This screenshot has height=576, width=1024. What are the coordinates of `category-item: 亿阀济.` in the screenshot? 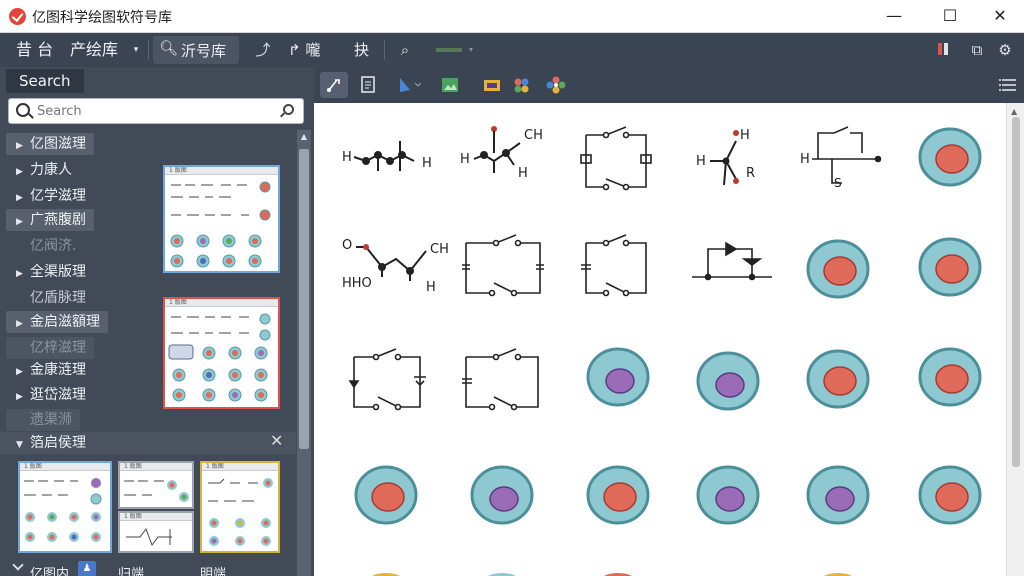 It's located at (45, 246).